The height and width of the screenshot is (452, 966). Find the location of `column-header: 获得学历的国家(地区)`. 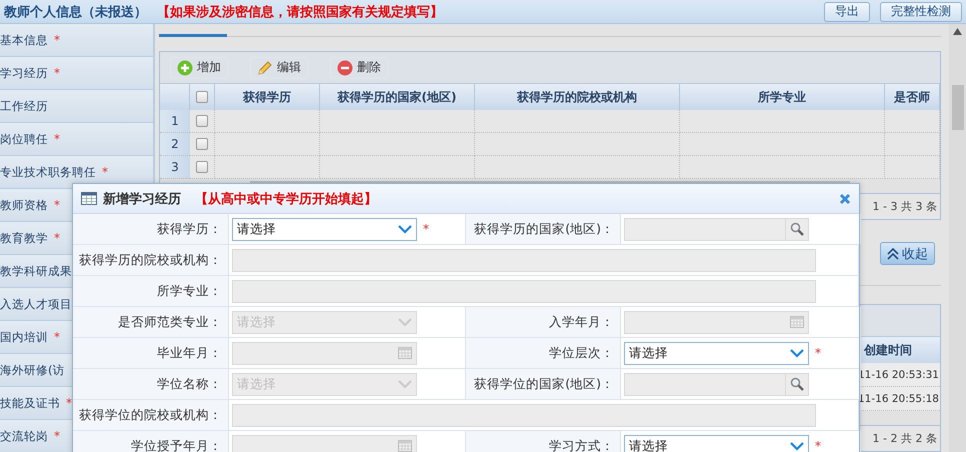

column-header: 获得学历的国家(地区) is located at coordinates (397, 97).